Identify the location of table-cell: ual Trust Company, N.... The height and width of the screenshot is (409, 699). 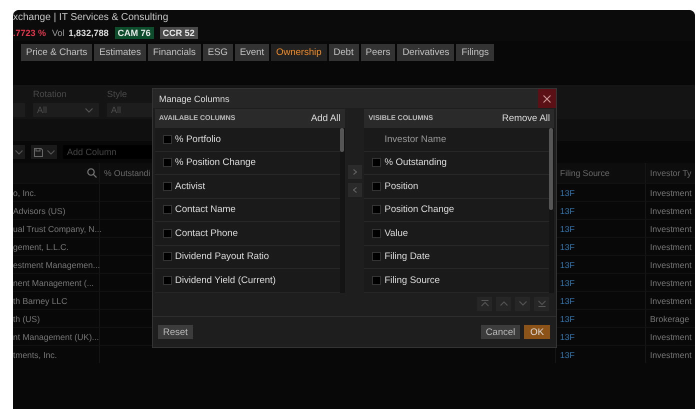
(57, 229).